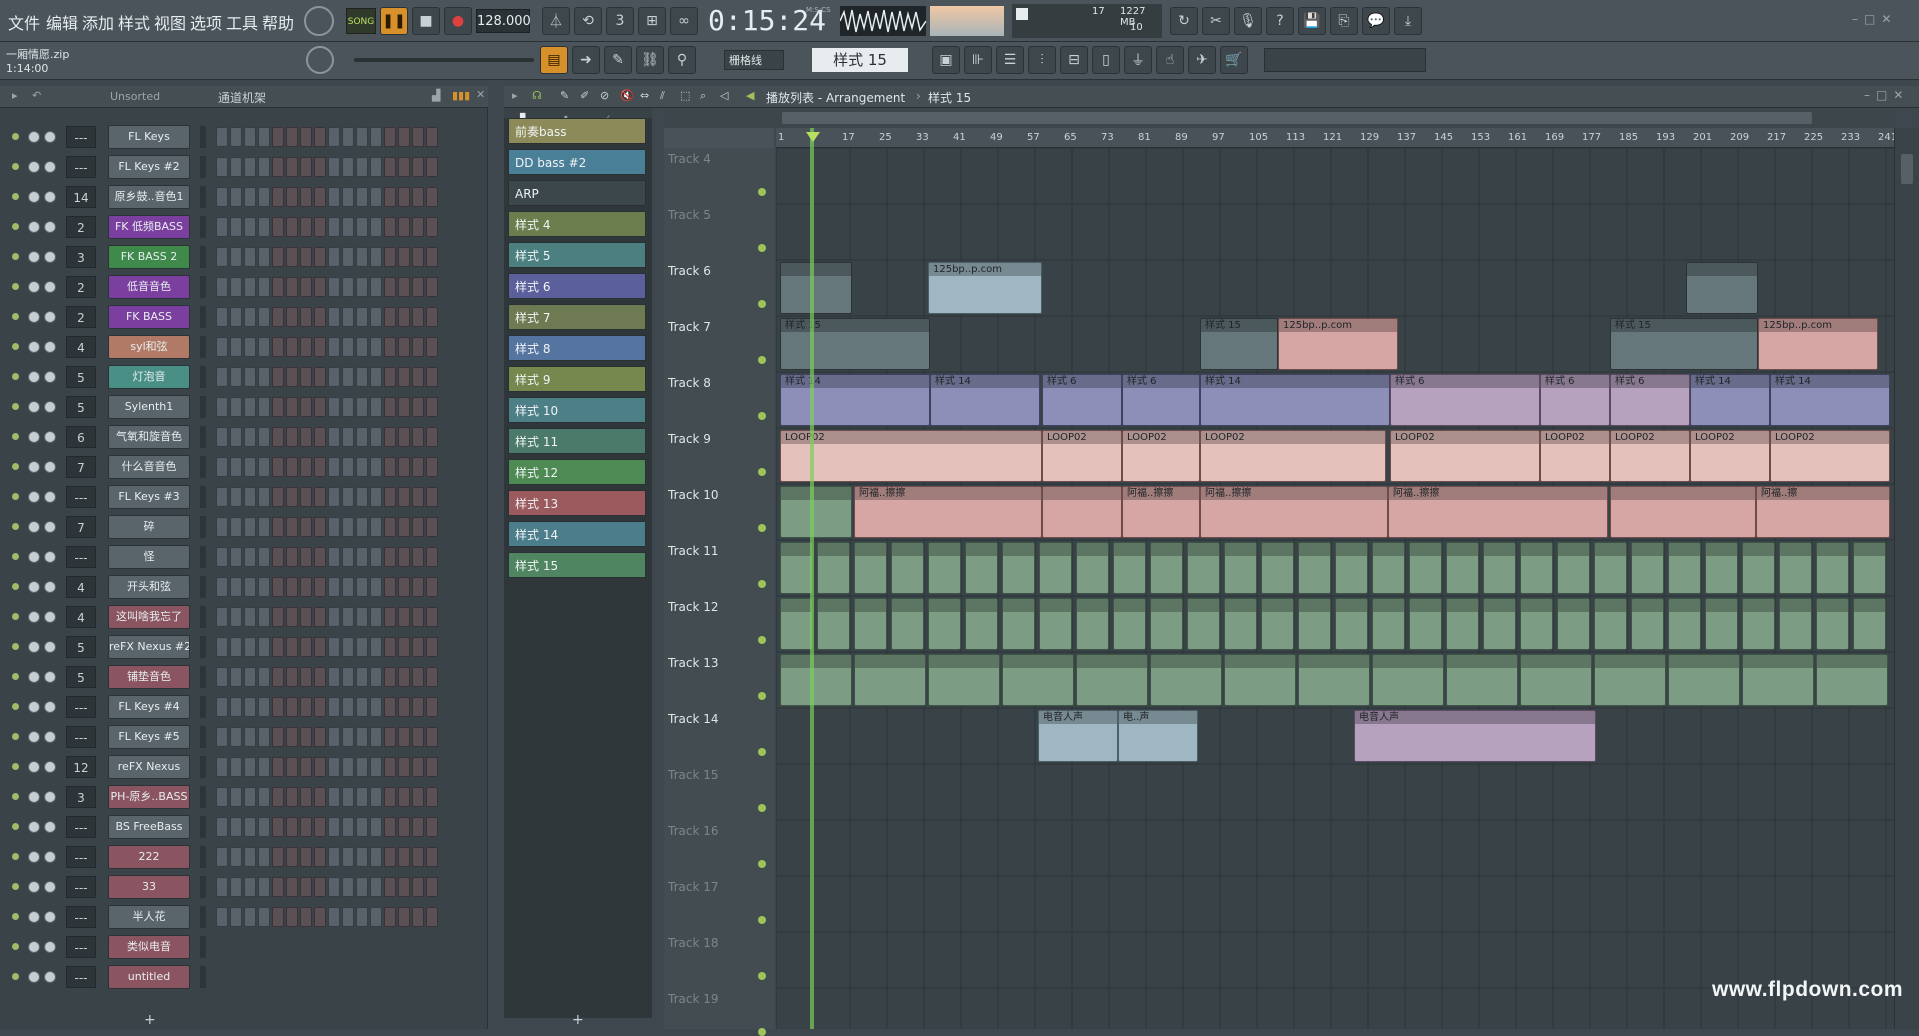 This screenshot has width=1919, height=1036. I want to click on horizontal-scroll-thumb, so click(1297, 118).